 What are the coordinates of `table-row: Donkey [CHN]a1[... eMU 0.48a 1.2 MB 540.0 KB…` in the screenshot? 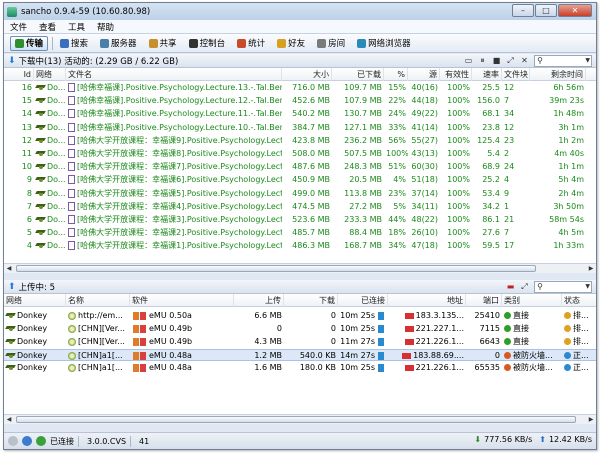 It's located at (300, 355).